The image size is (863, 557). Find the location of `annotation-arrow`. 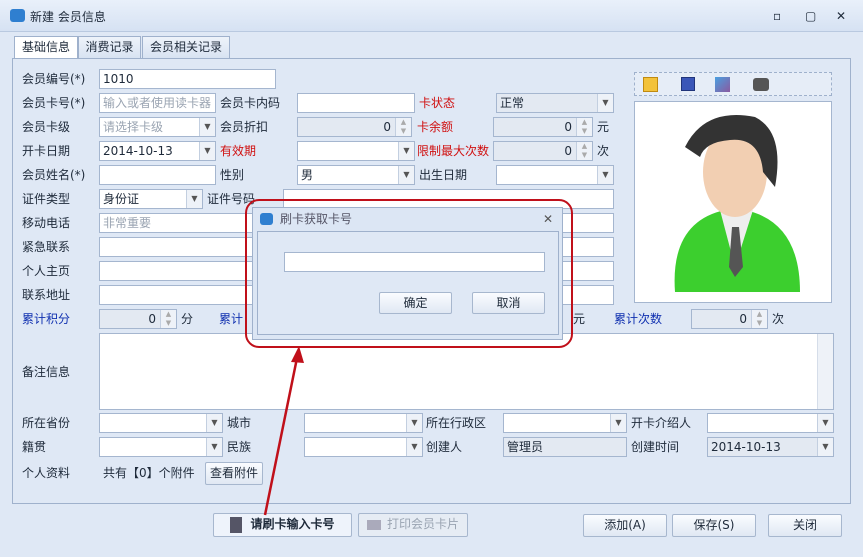

annotation-arrow is located at coordinates (283, 431).